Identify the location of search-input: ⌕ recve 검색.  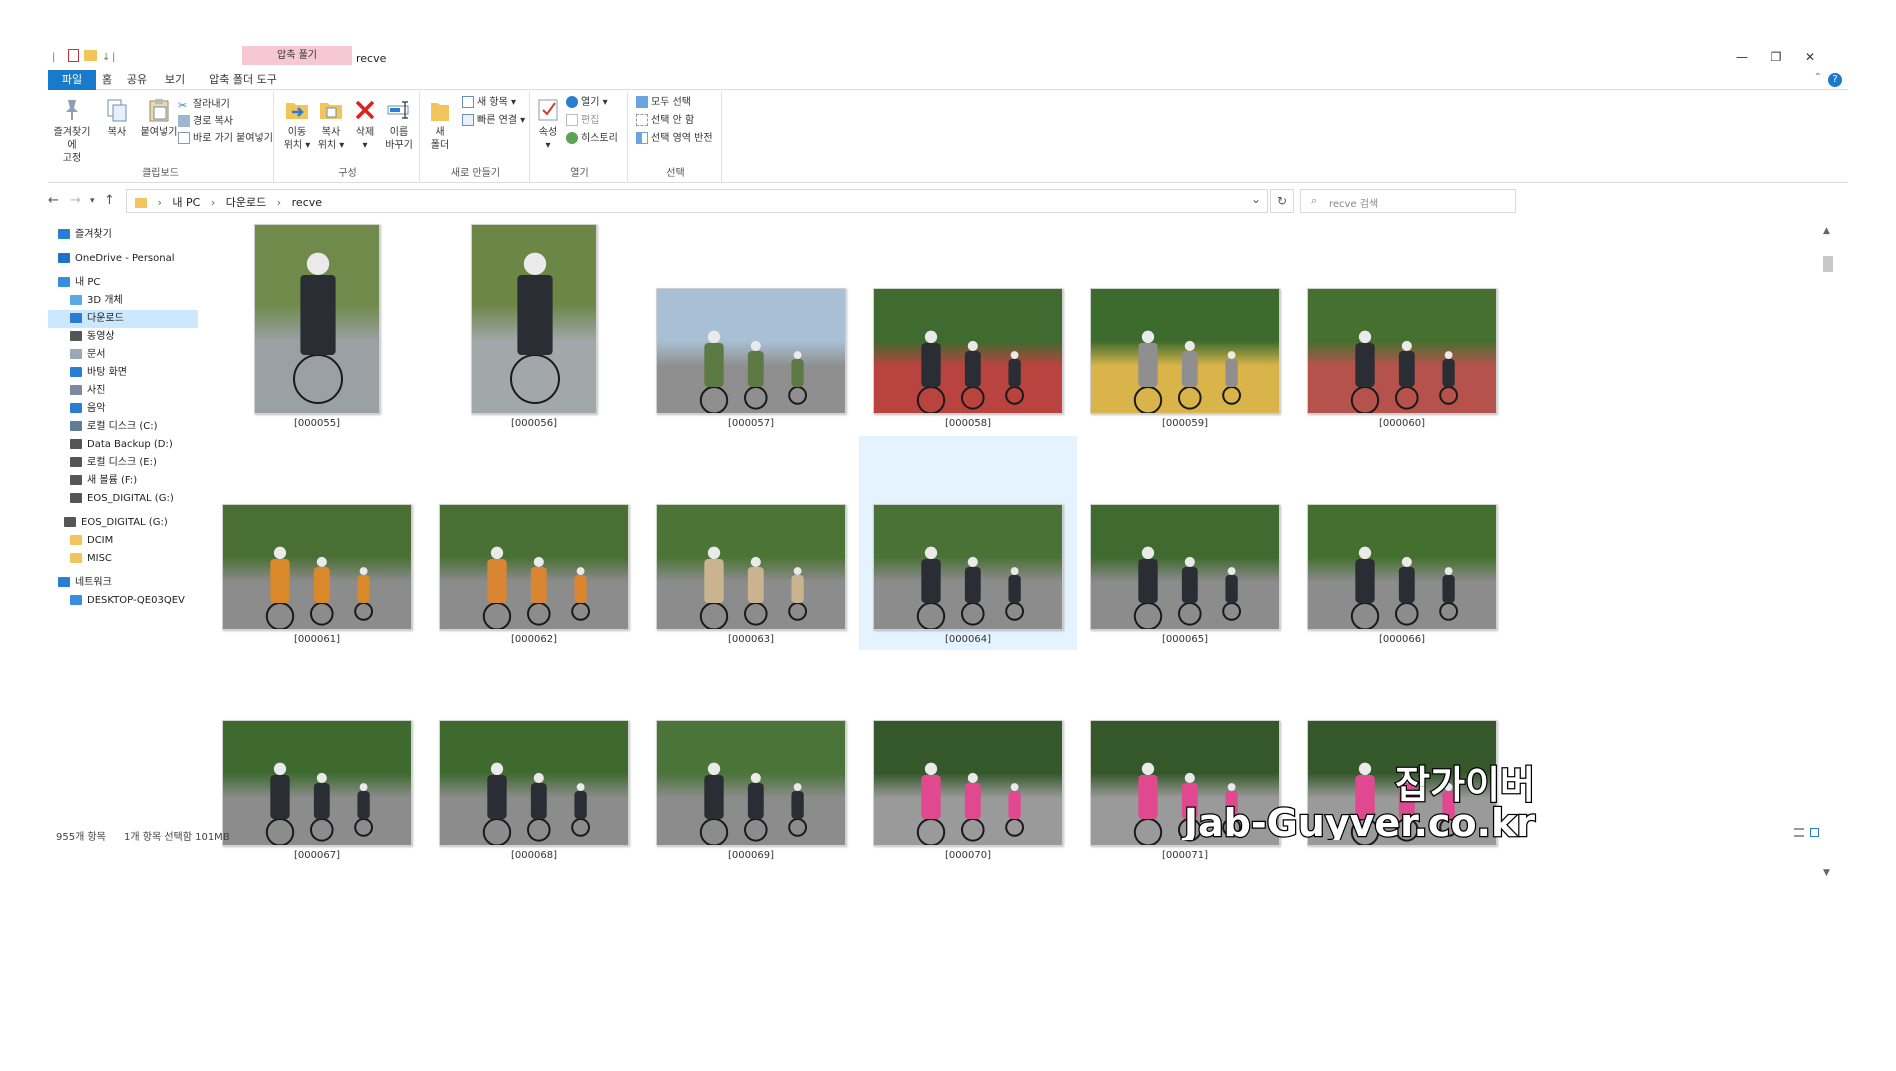
(1408, 201).